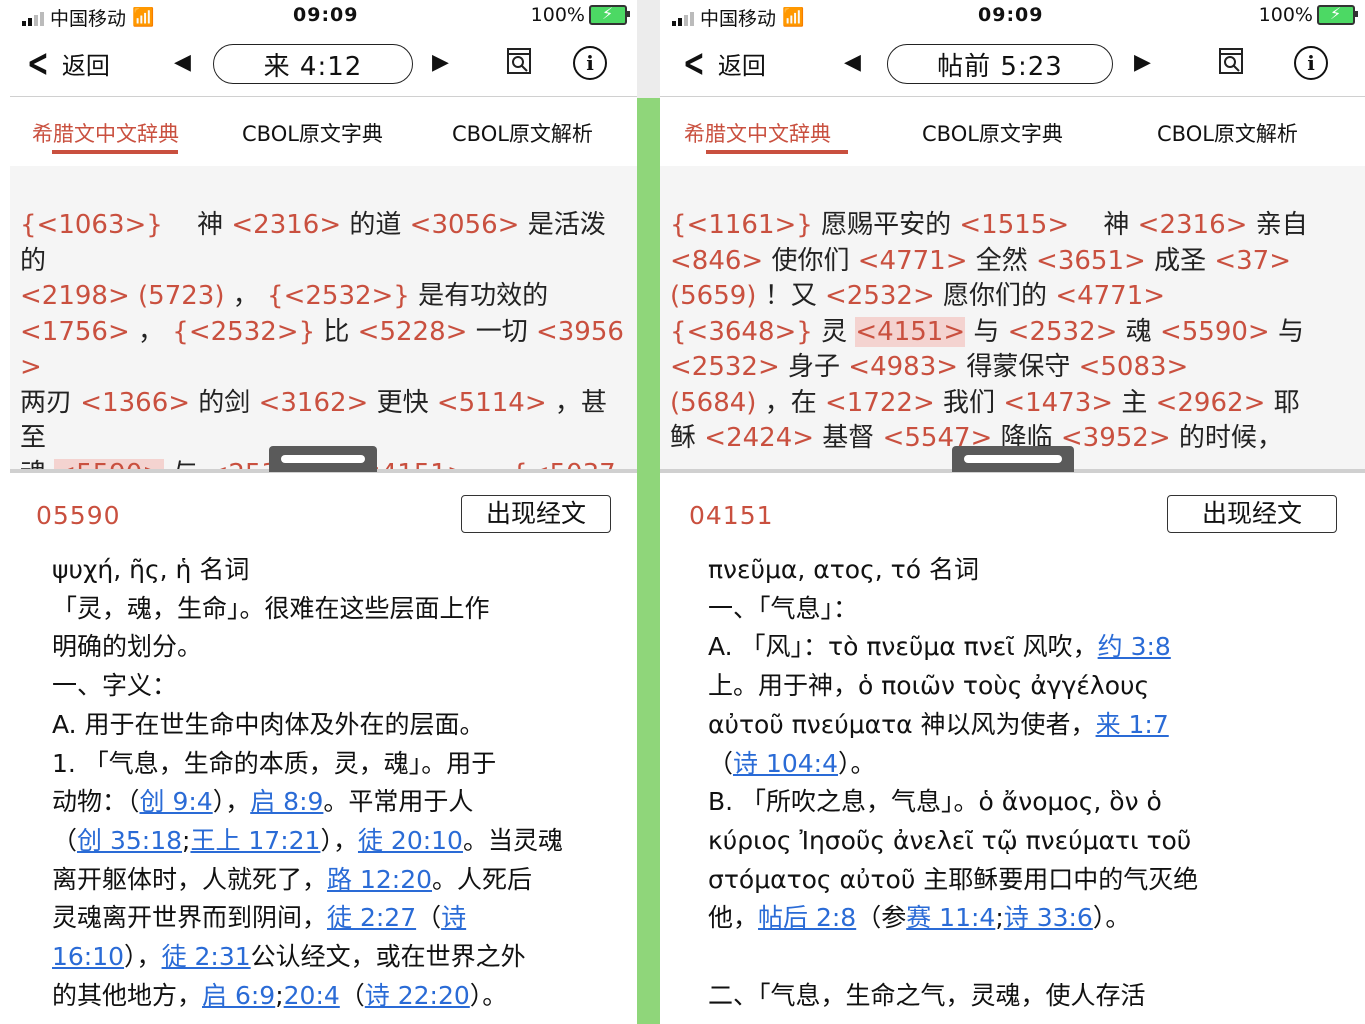 The height and width of the screenshot is (1024, 1365). Describe the element at coordinates (488, 995) in the screenshot. I see `definition-text-run: ）。` at that location.